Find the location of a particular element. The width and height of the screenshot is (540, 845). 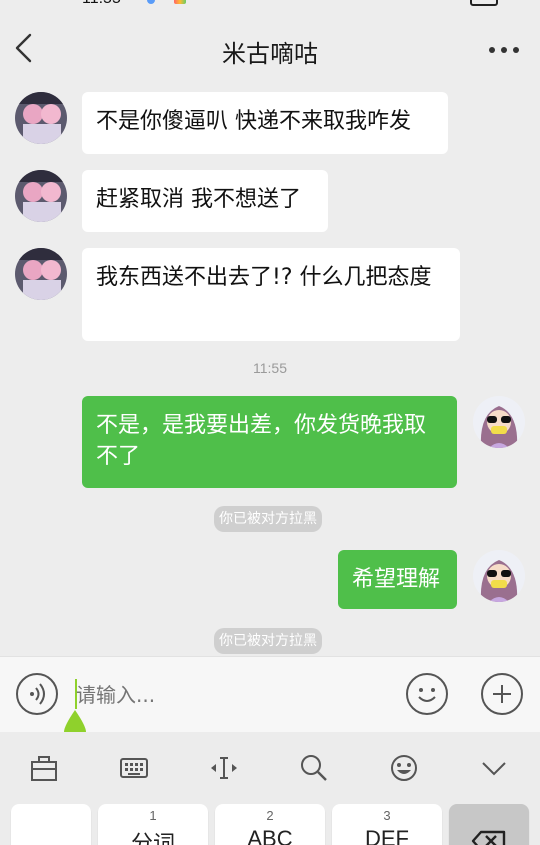

more-options-icon is located at coordinates (504, 50).